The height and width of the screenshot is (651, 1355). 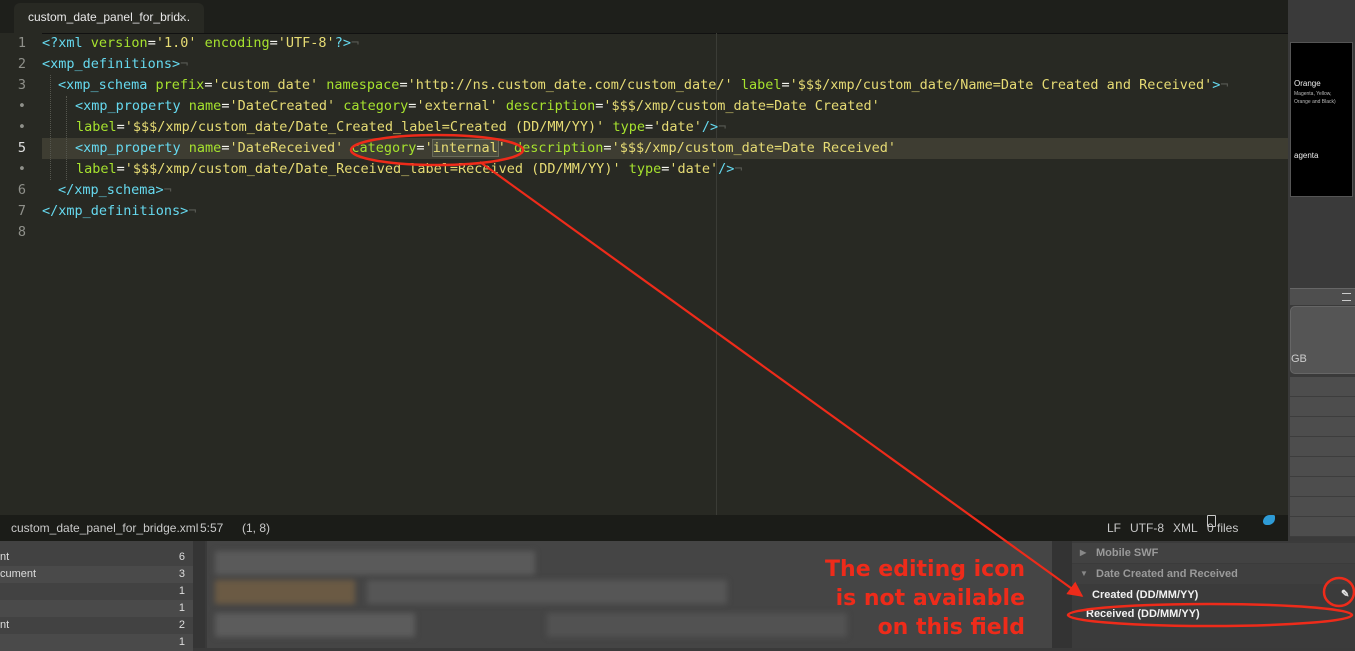 What do you see at coordinates (1223, 528) in the screenshot?
I see `status-files-label: 0 files` at bounding box center [1223, 528].